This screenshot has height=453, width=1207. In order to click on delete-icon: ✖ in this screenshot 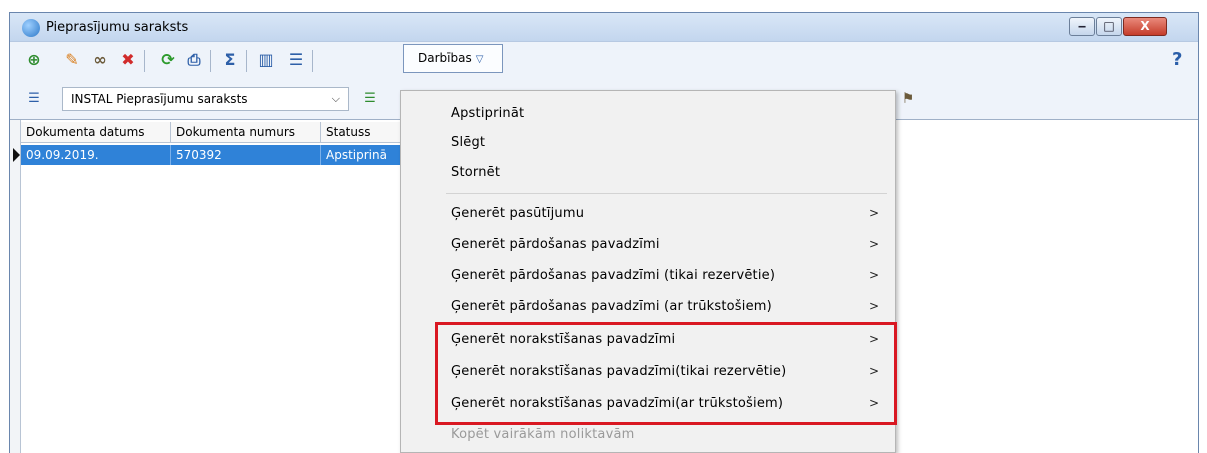, I will do `click(128, 60)`.